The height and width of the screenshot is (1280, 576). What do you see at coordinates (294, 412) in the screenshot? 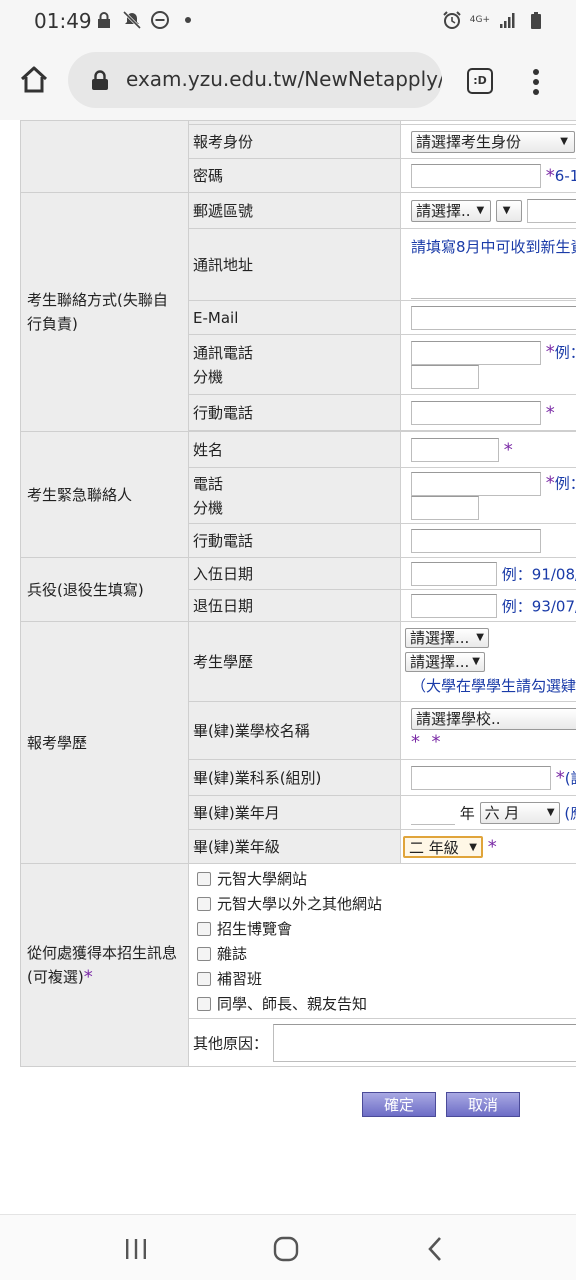
I see `label-mobile: 行動電話` at bounding box center [294, 412].